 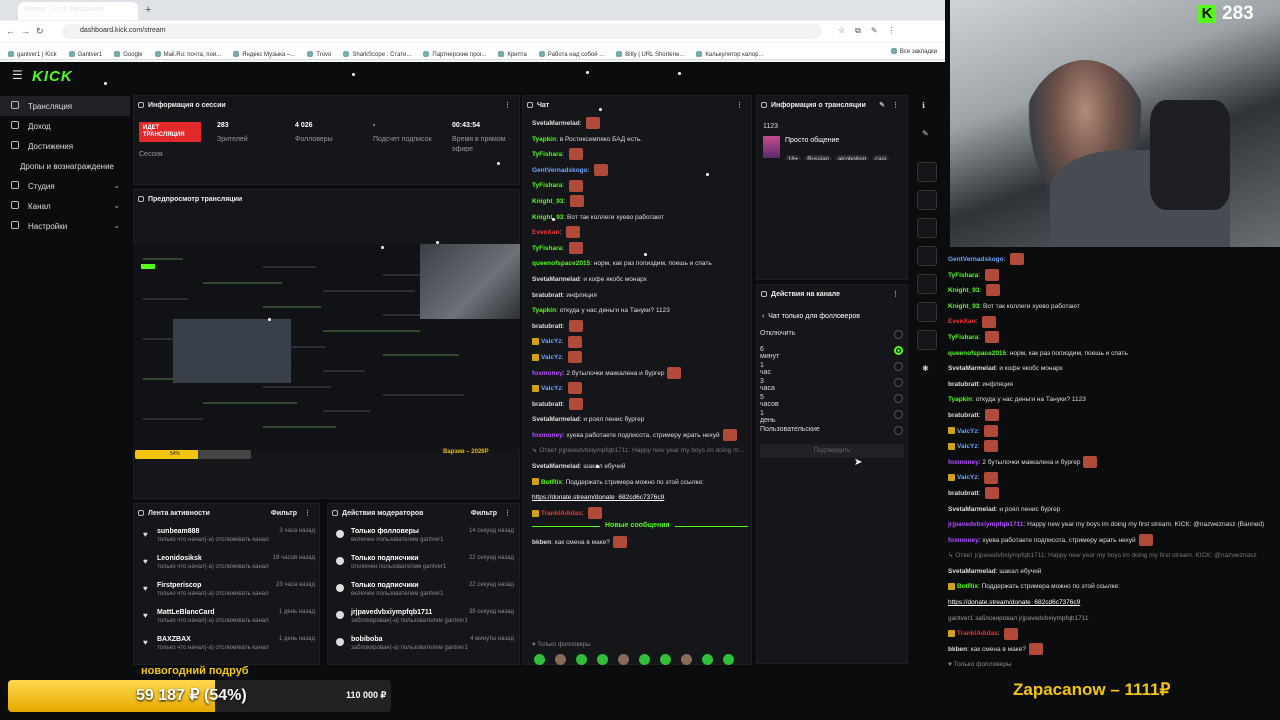 I want to click on chat-message: TranklAdidas:, so click(x=640, y=514).